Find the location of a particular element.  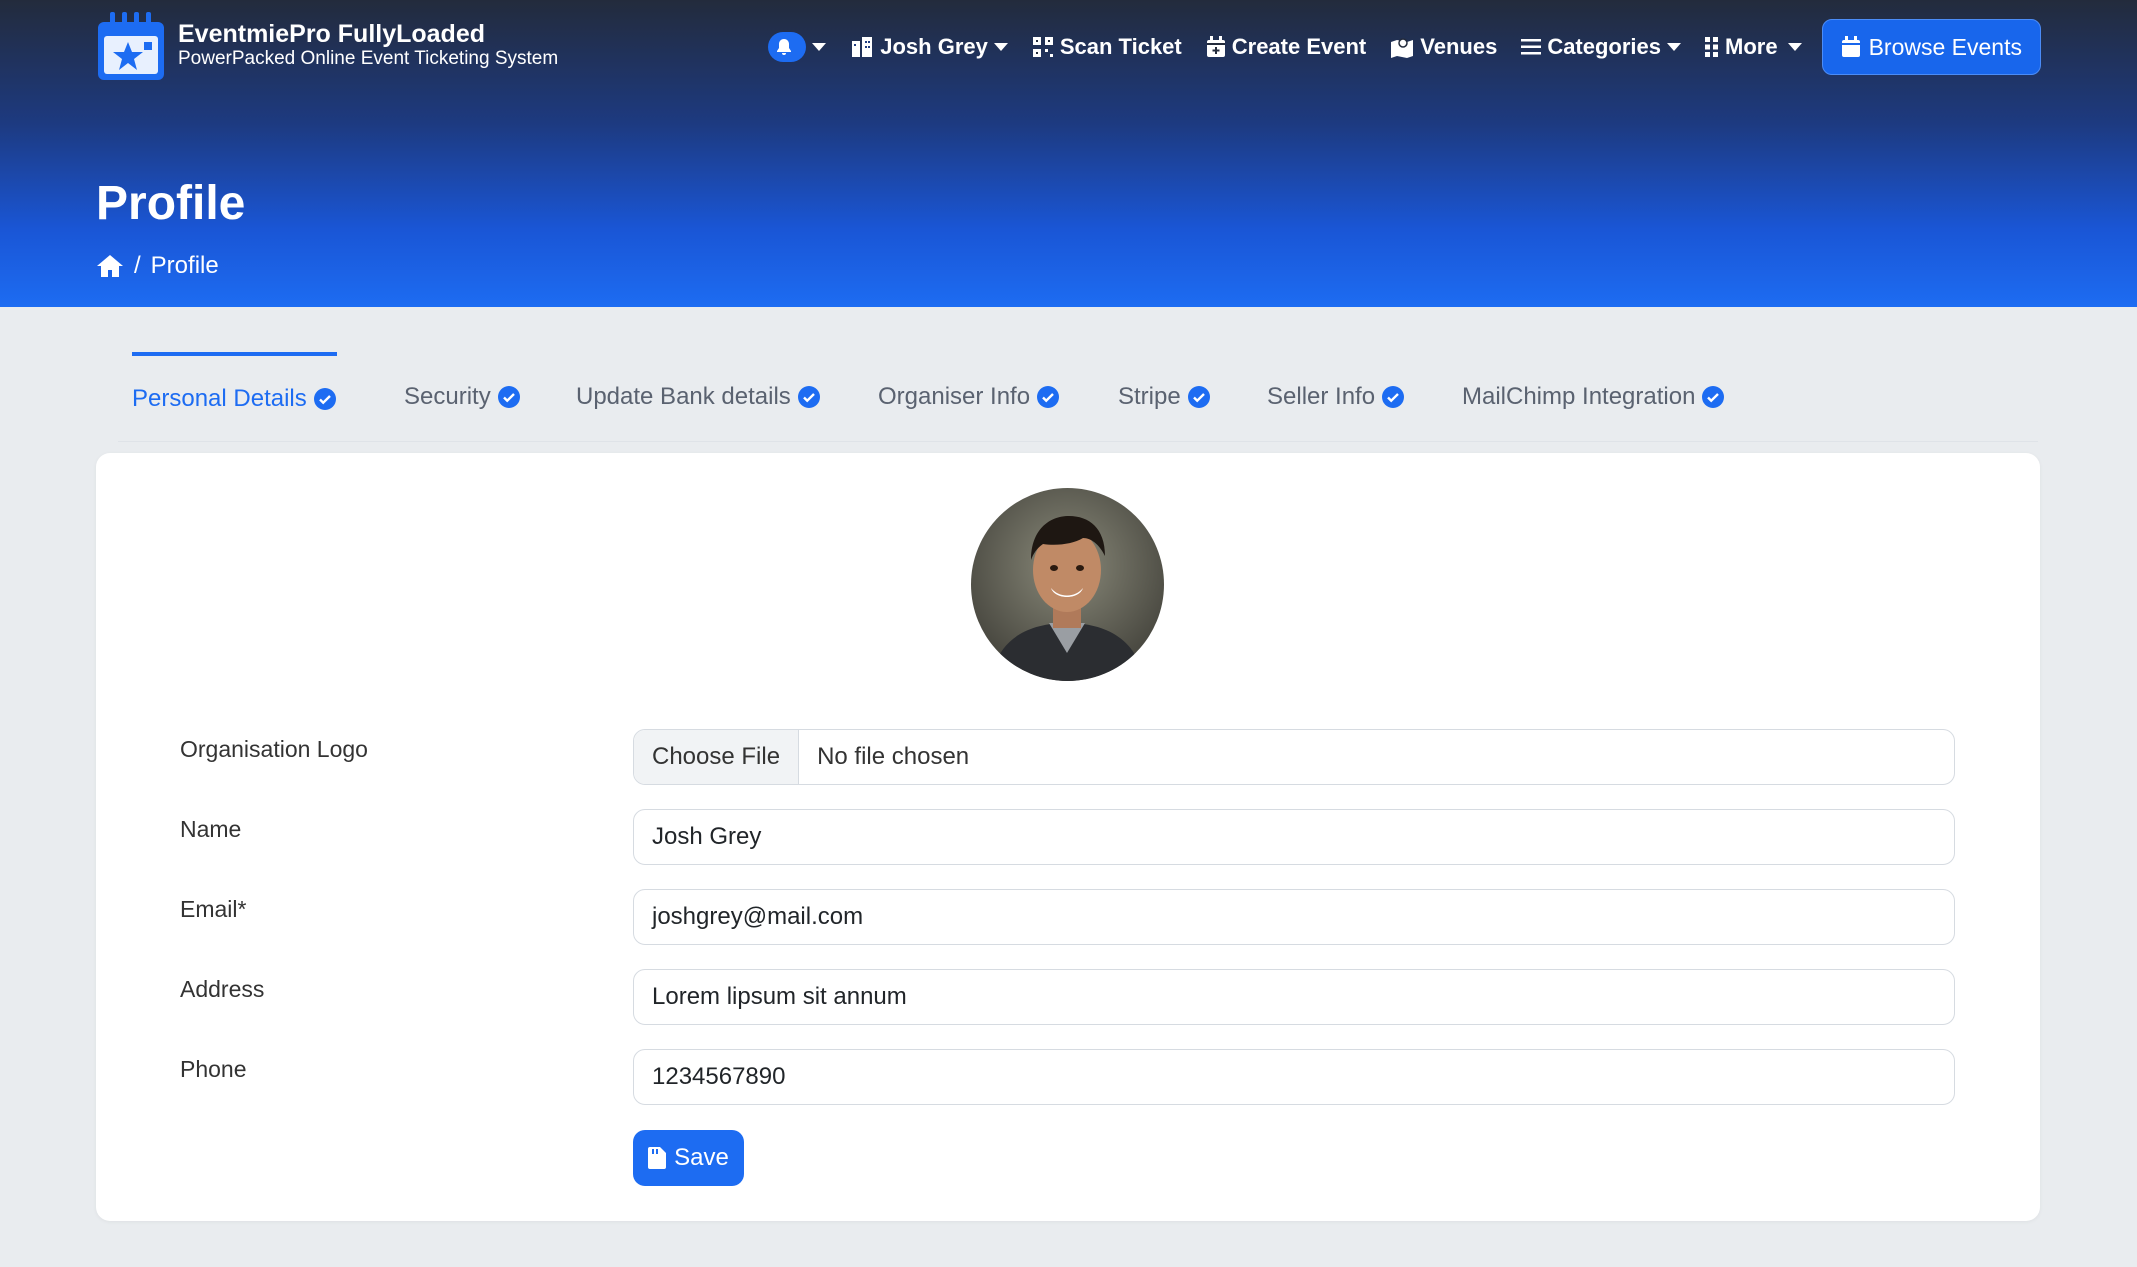

scan-ticket-link: Scan Ticket is located at coordinates (1107, 47).